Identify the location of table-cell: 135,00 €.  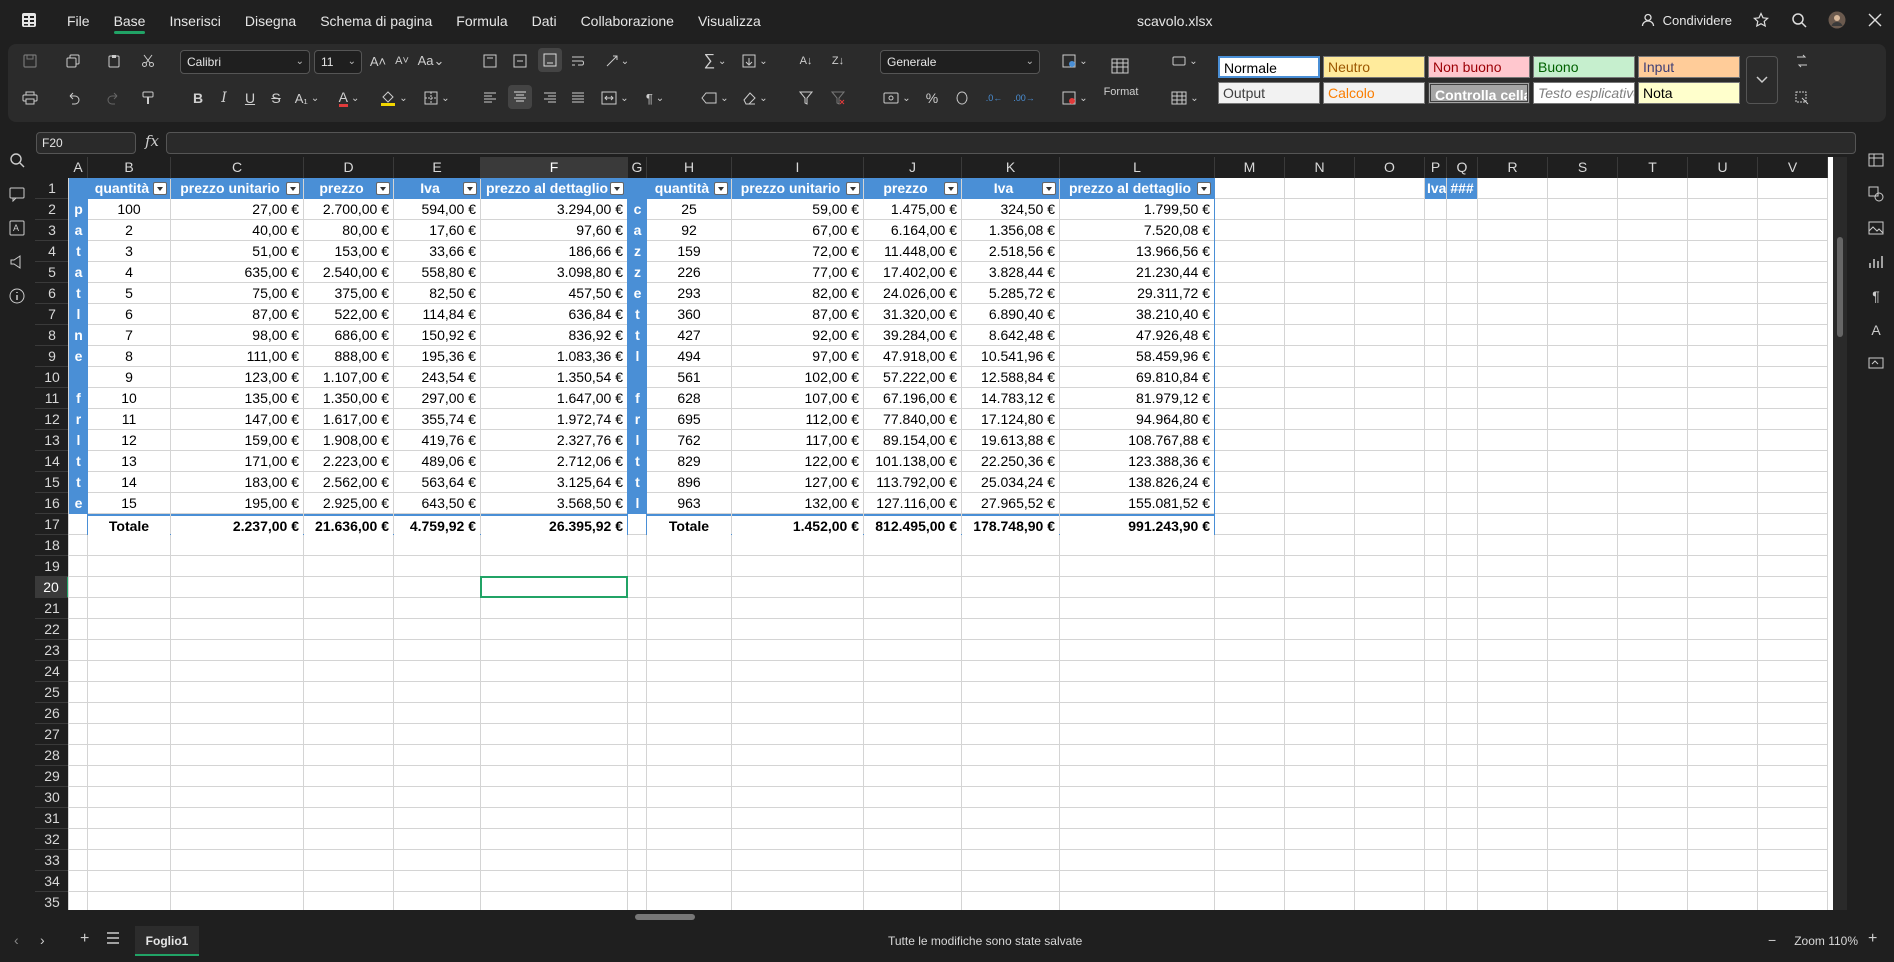
(237, 398).